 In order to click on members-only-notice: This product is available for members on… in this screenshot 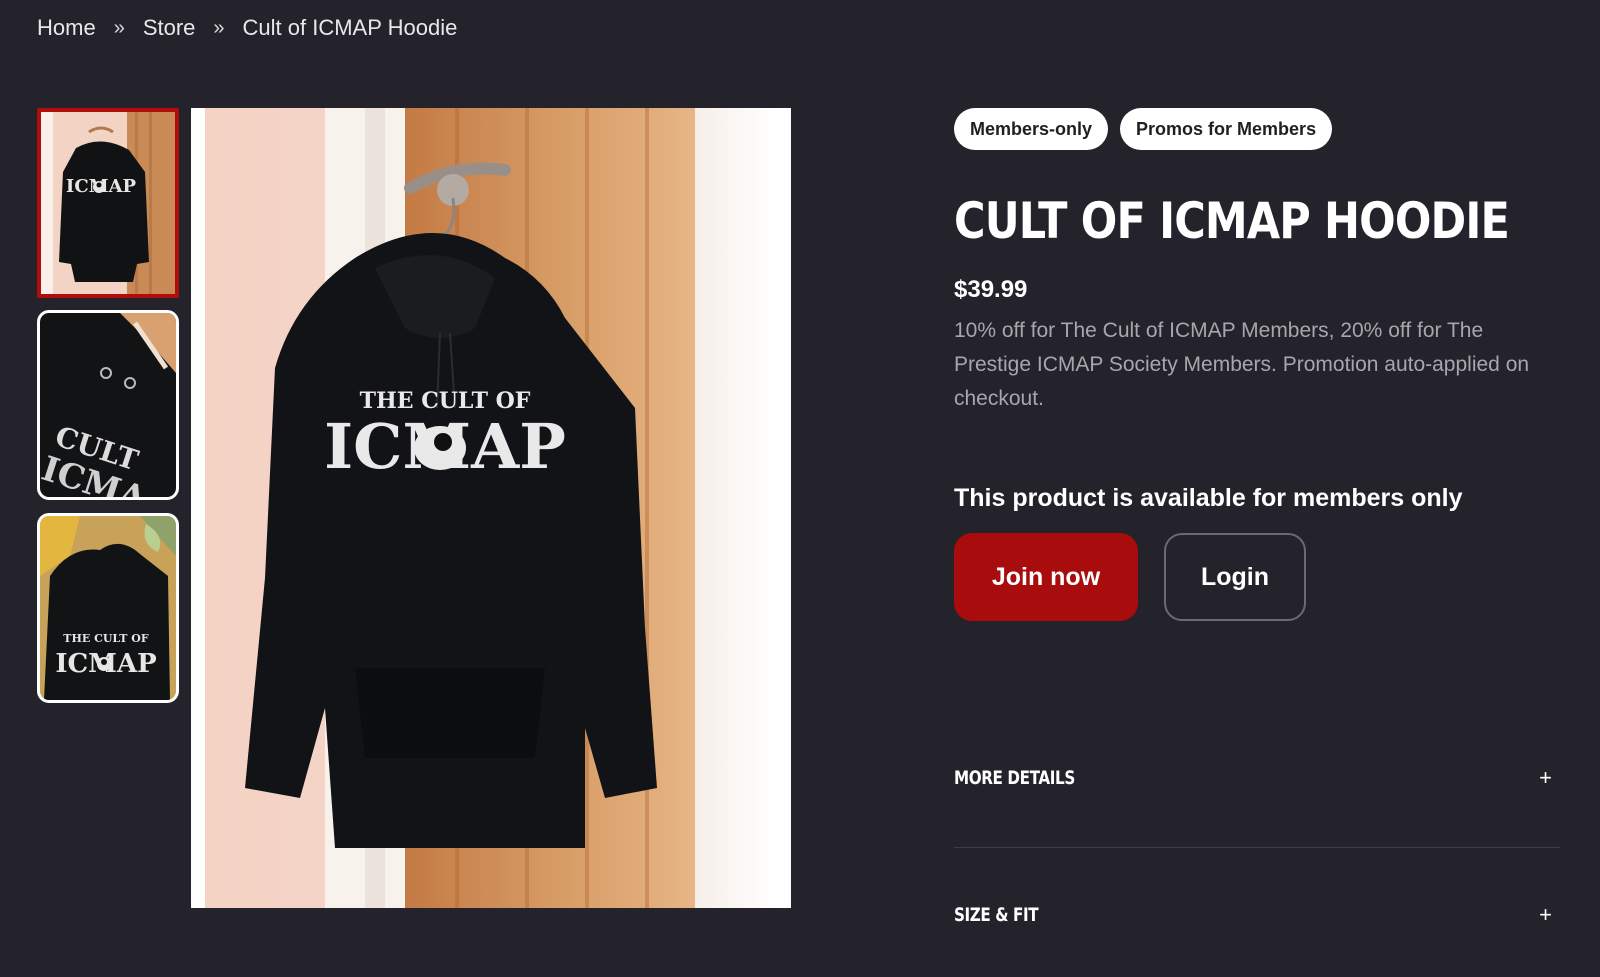, I will do `click(1208, 498)`.